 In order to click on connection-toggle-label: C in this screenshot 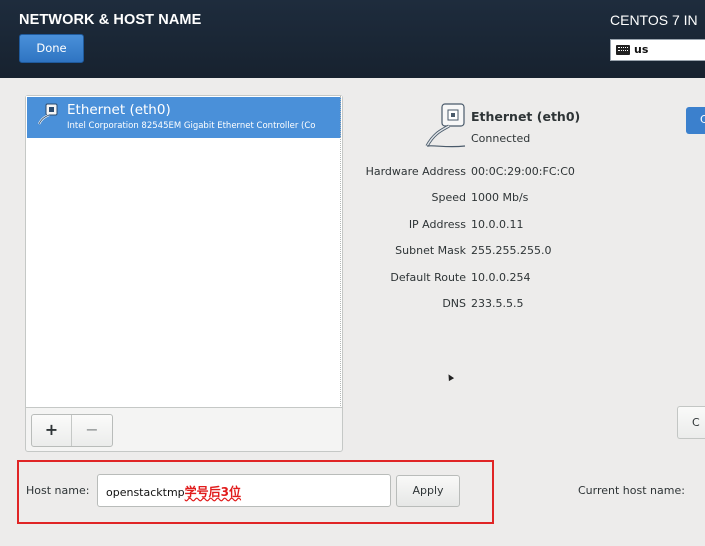, I will do `click(702, 119)`.